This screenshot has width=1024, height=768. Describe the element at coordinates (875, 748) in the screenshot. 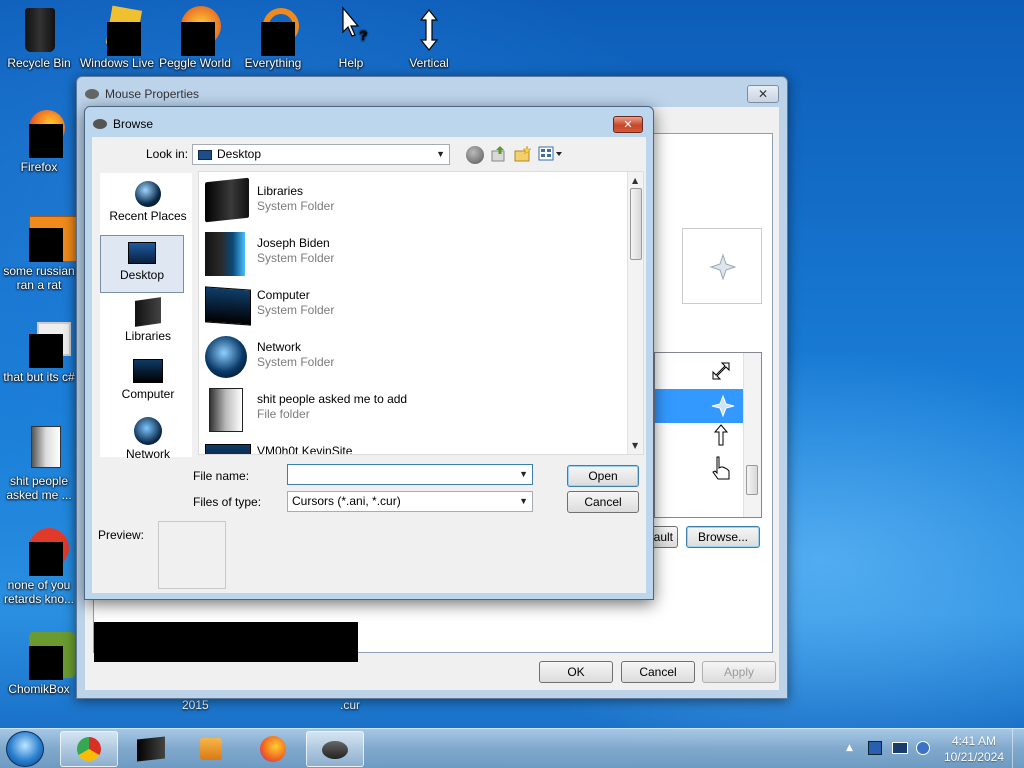

I see `network-tray-icon` at that location.